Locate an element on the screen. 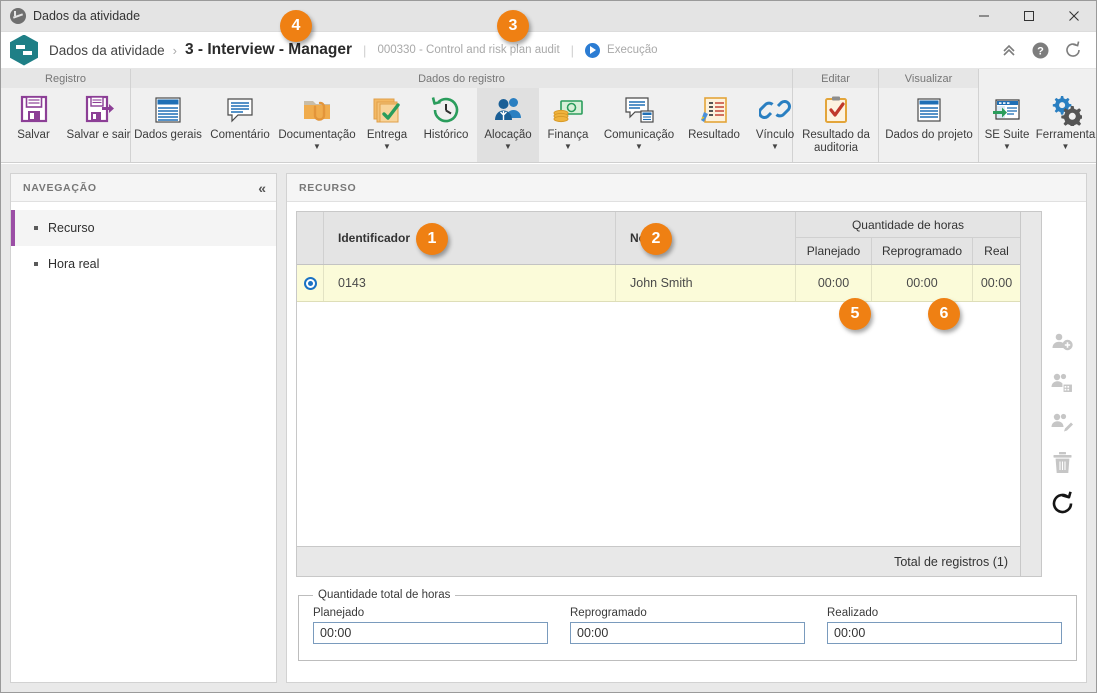  resource-schedule-icon is located at coordinates (1062, 383).